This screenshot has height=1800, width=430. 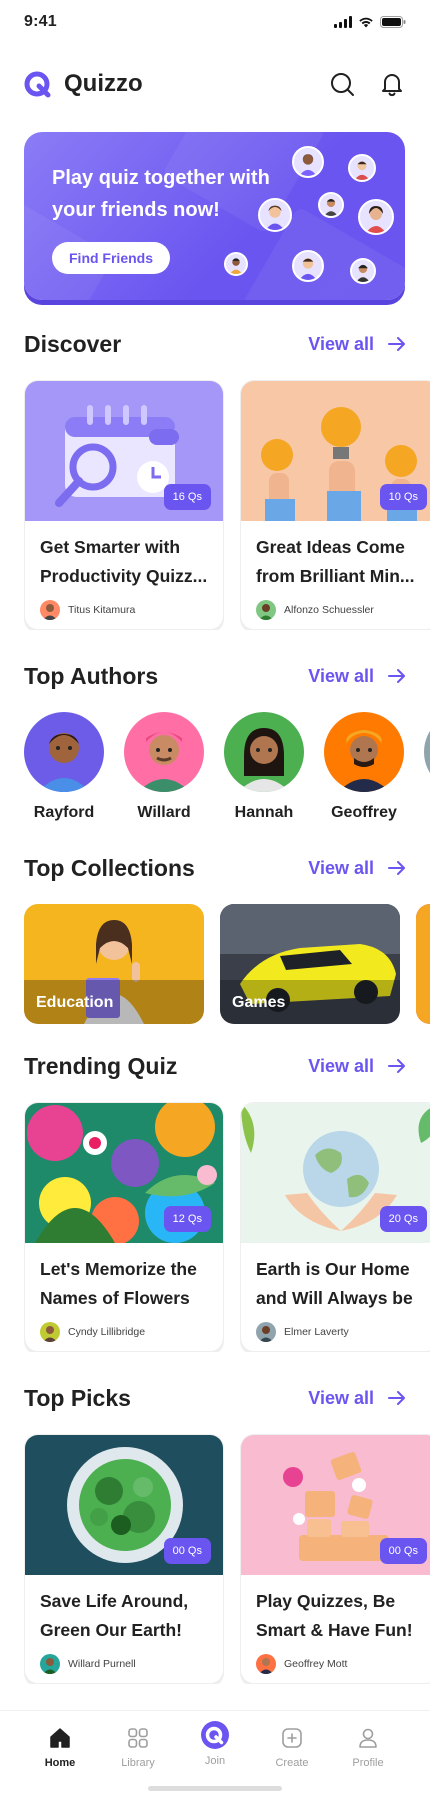 I want to click on quiz-author: Alfonzo Schuessler, so click(x=315, y=610).